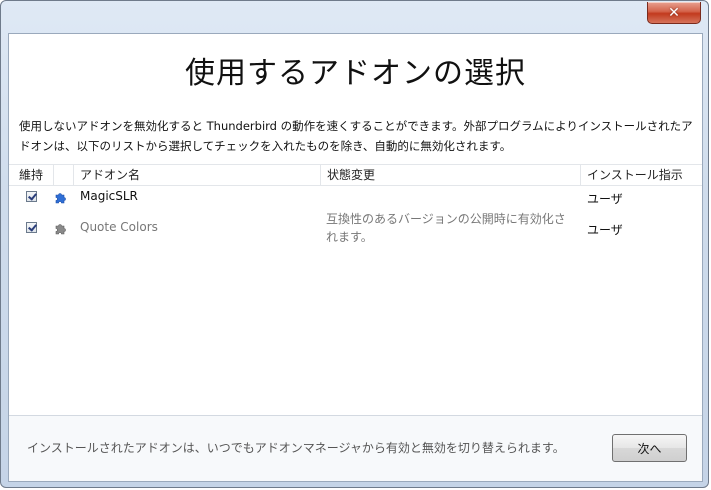 The image size is (711, 490). I want to click on addon-name: Quote Colors, so click(119, 227).